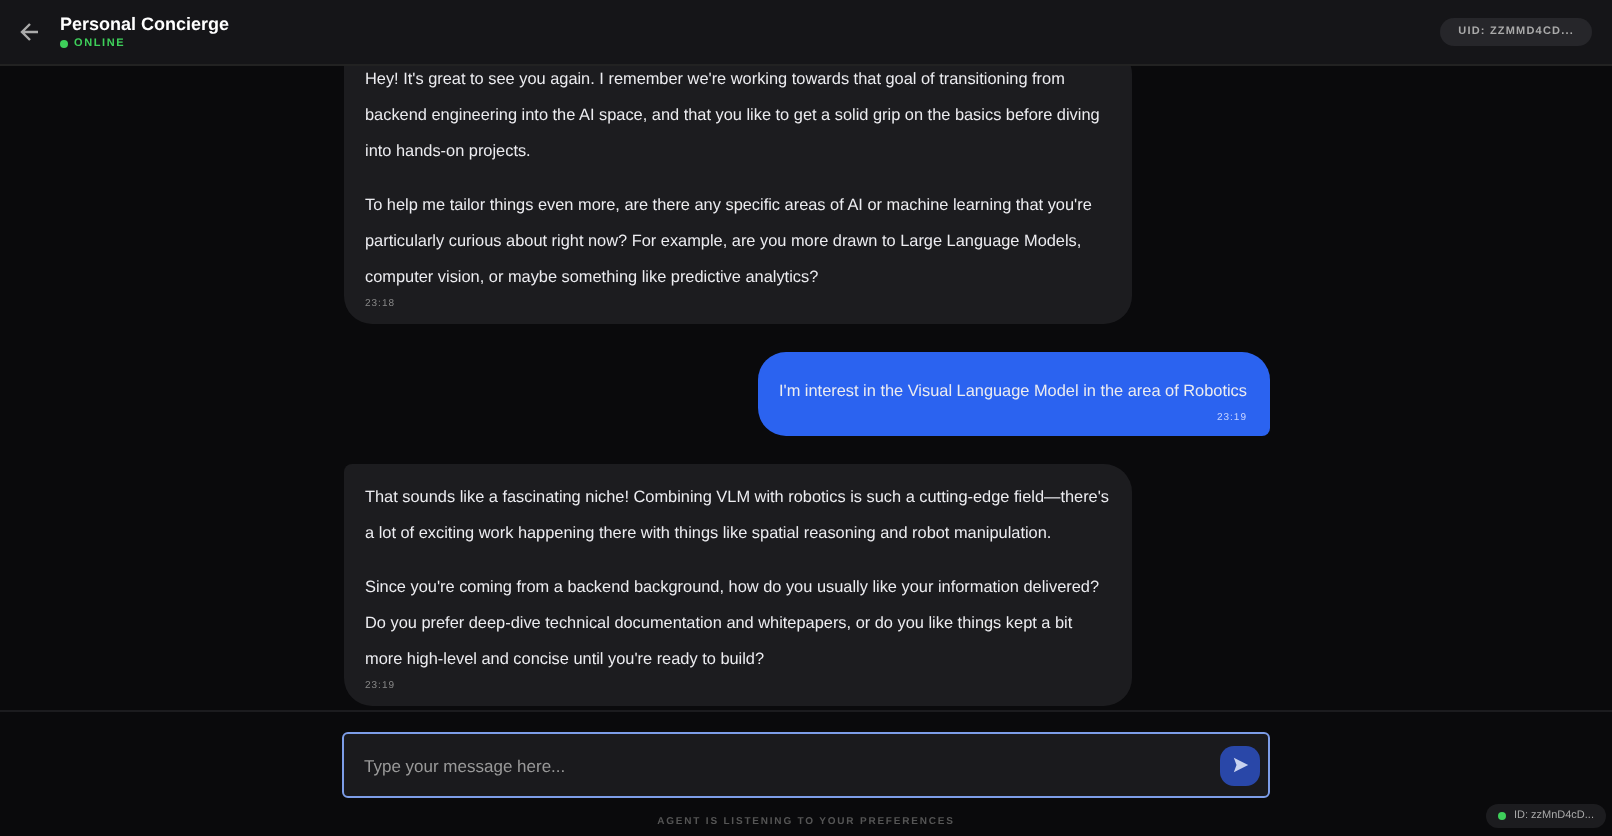 Image resolution: width=1612 pixels, height=836 pixels. I want to click on chat-title: Personal Concierge, so click(145, 24).